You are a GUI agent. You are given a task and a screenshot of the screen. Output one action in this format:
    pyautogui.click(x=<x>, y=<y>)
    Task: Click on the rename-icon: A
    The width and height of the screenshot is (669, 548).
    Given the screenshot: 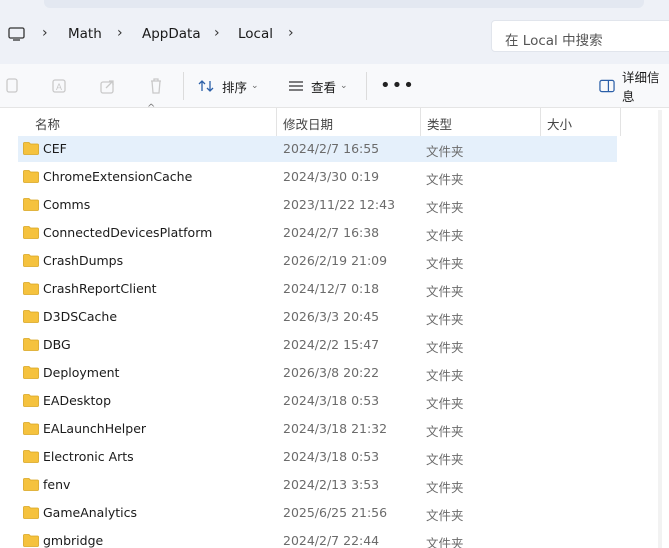 What is the action you would take?
    pyautogui.click(x=60, y=86)
    